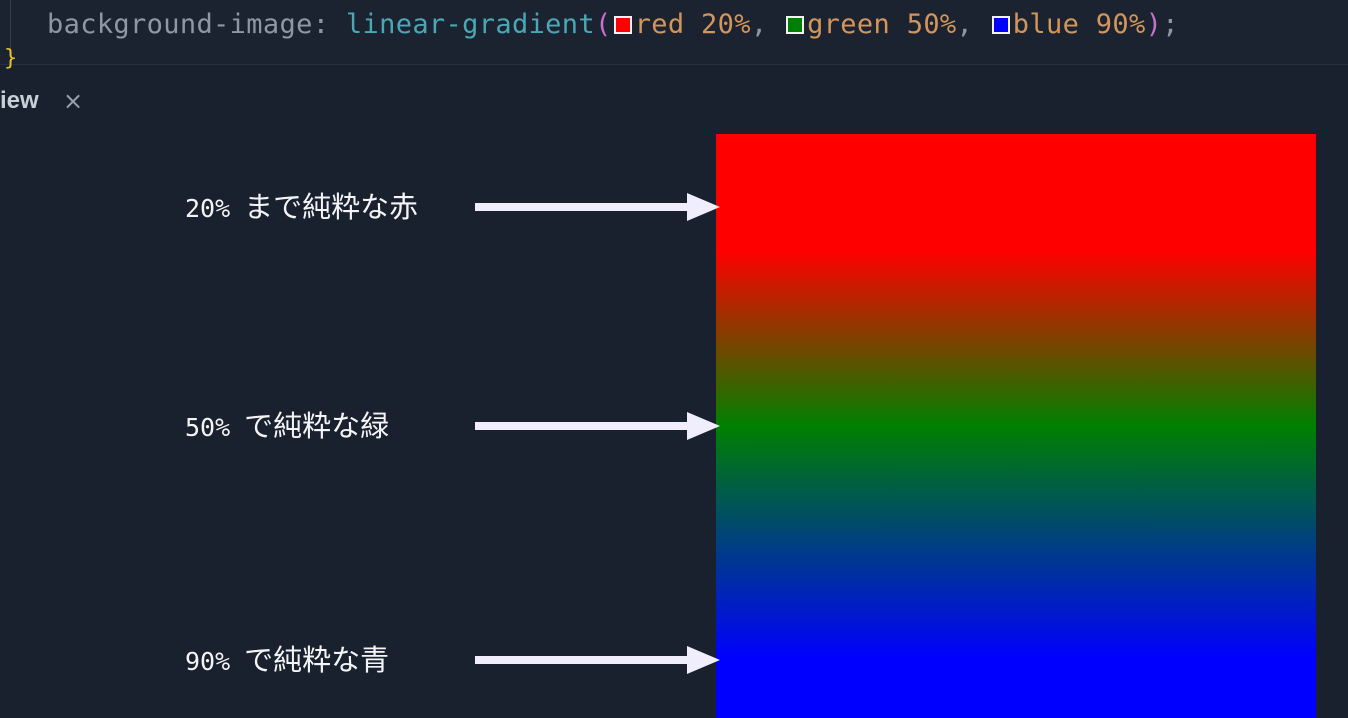 The height and width of the screenshot is (718, 1348). I want to click on annotation-label: 90% で純粋な青, so click(287, 661).